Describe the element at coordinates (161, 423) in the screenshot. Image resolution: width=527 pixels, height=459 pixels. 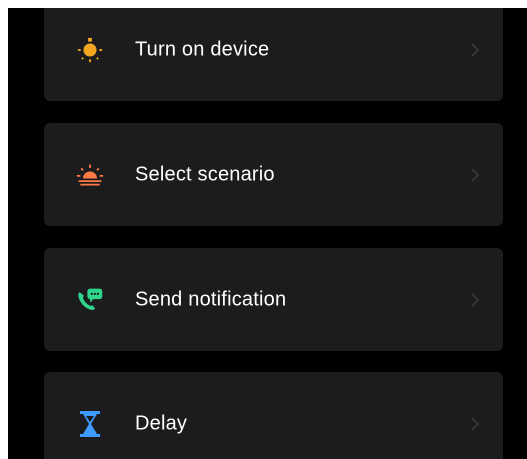
I see `action-label: Delay` at that location.